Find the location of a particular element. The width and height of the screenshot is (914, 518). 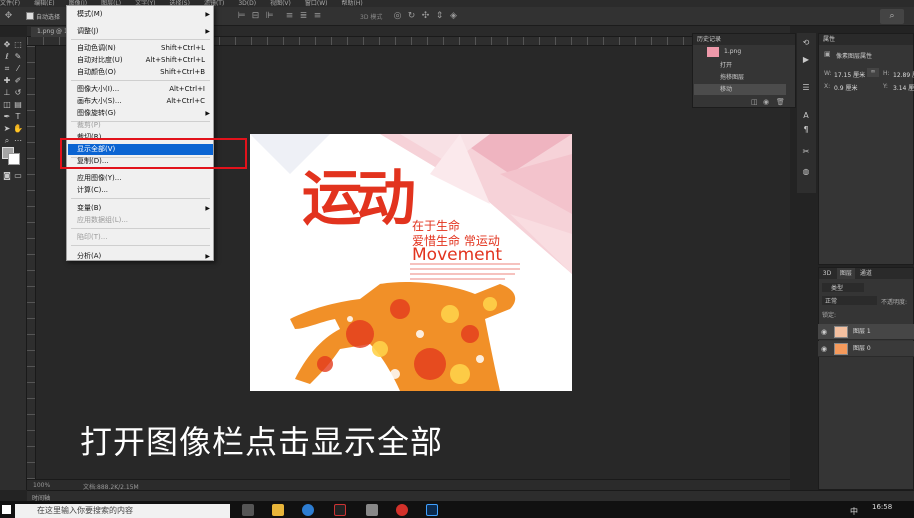

menu-item: 模式(M) ▶ is located at coordinates (140, 14).